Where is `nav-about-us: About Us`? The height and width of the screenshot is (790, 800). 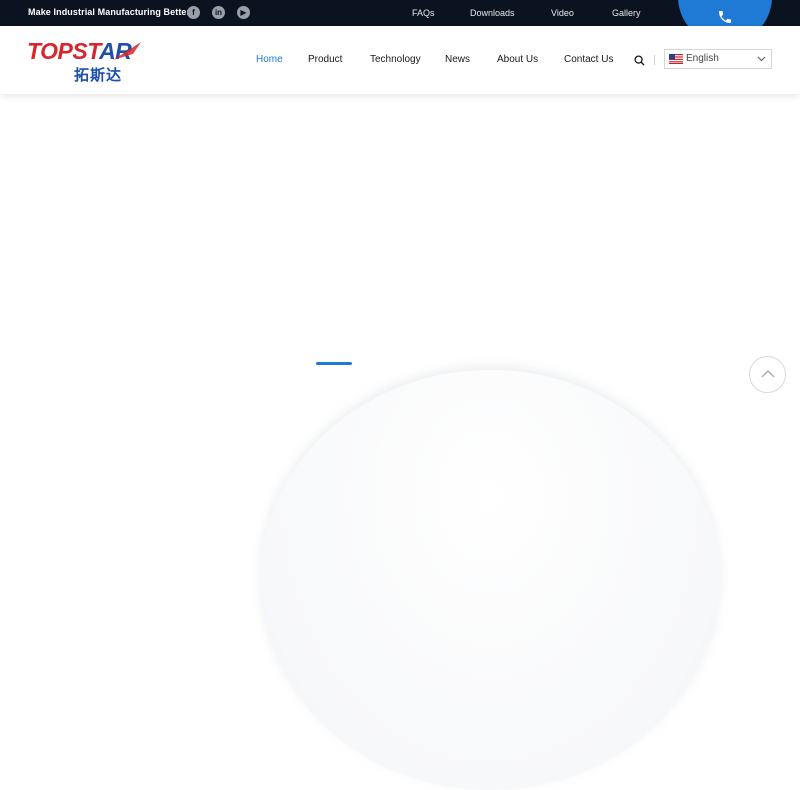
nav-about-us: About Us is located at coordinates (517, 59).